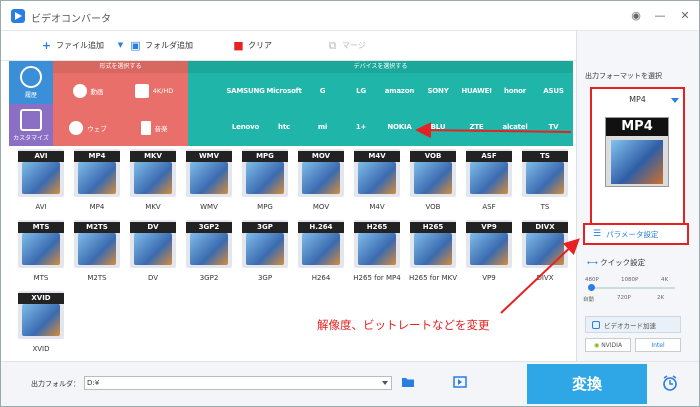  Describe the element at coordinates (154, 45) in the screenshot. I see `add-folder-button: ▼ ▣ フォルダ追加` at that location.